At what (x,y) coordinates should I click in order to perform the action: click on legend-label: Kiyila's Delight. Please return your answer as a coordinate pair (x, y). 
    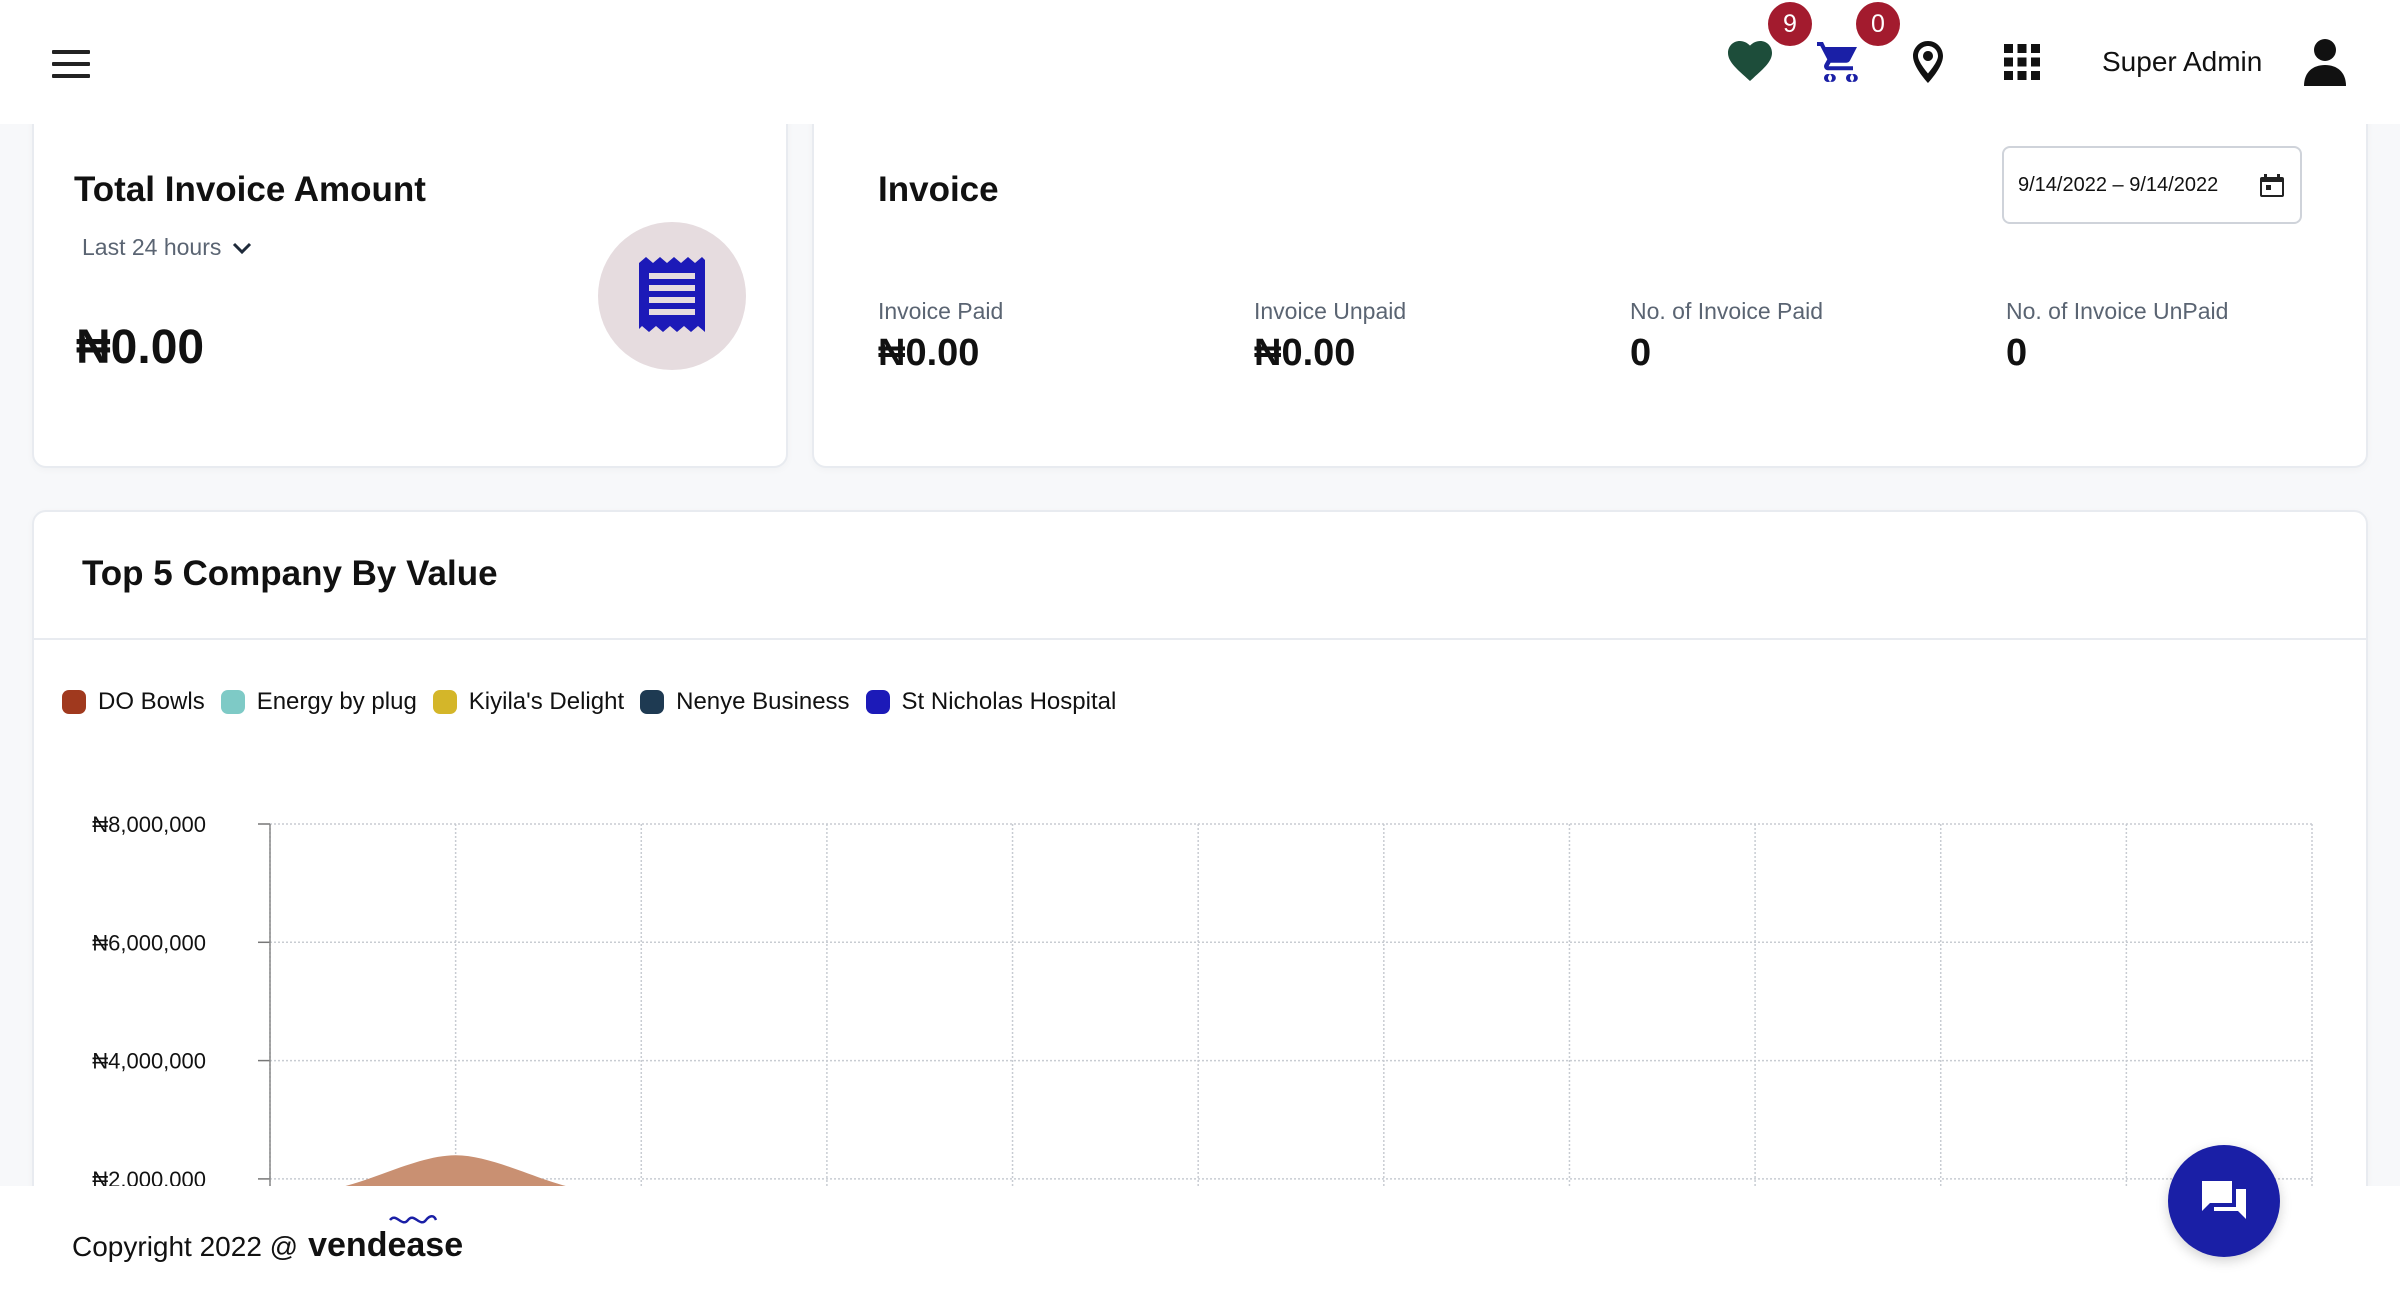
    Looking at the image, I should click on (546, 701).